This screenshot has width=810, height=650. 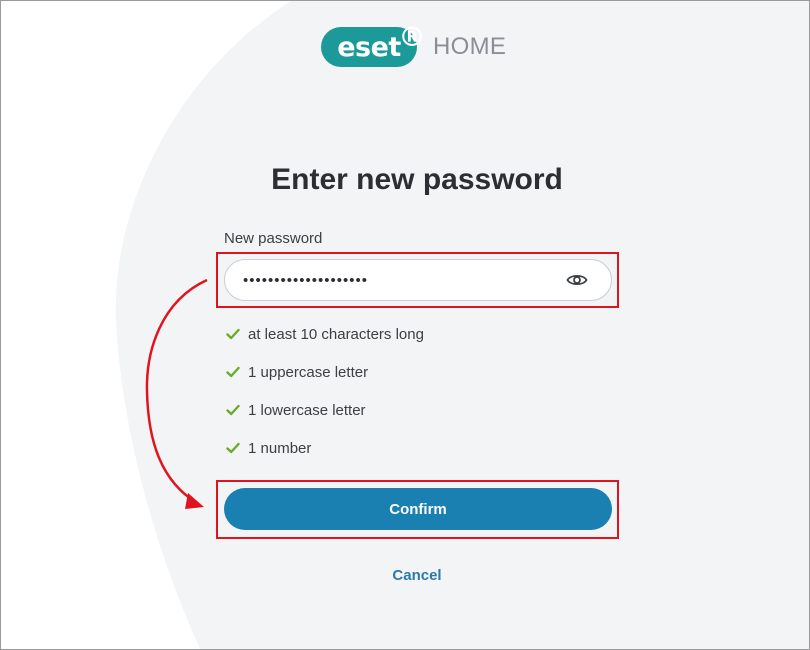 I want to click on requirement-item: 1 uppercase letter, so click(x=325, y=372).